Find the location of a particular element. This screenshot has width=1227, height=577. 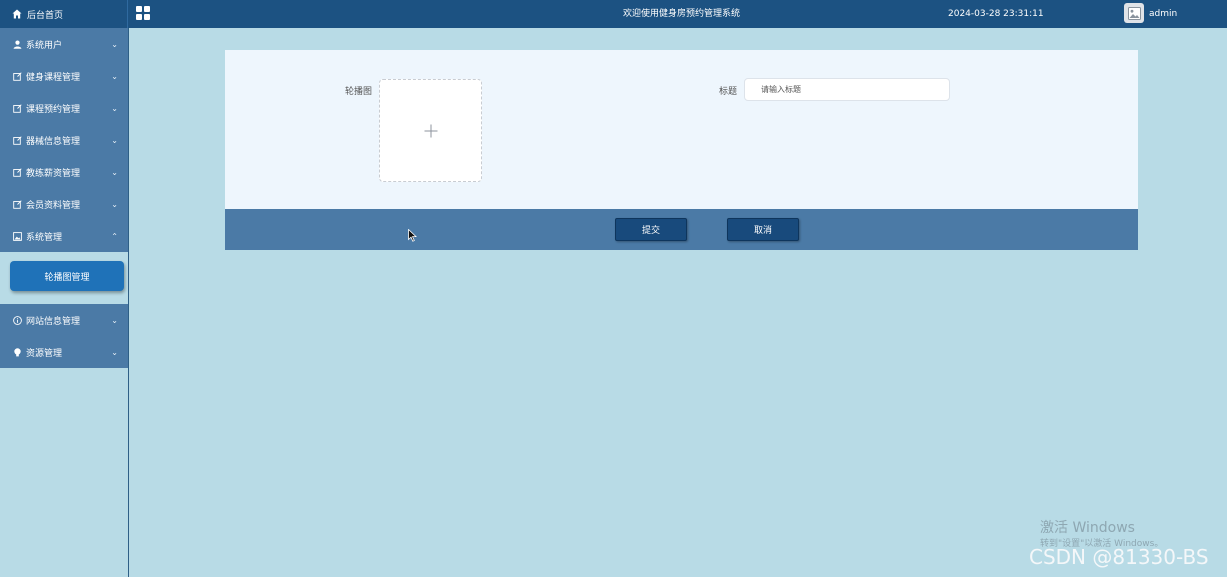

datetime-display: 2024-03-28 23:31:11 is located at coordinates (996, 14).